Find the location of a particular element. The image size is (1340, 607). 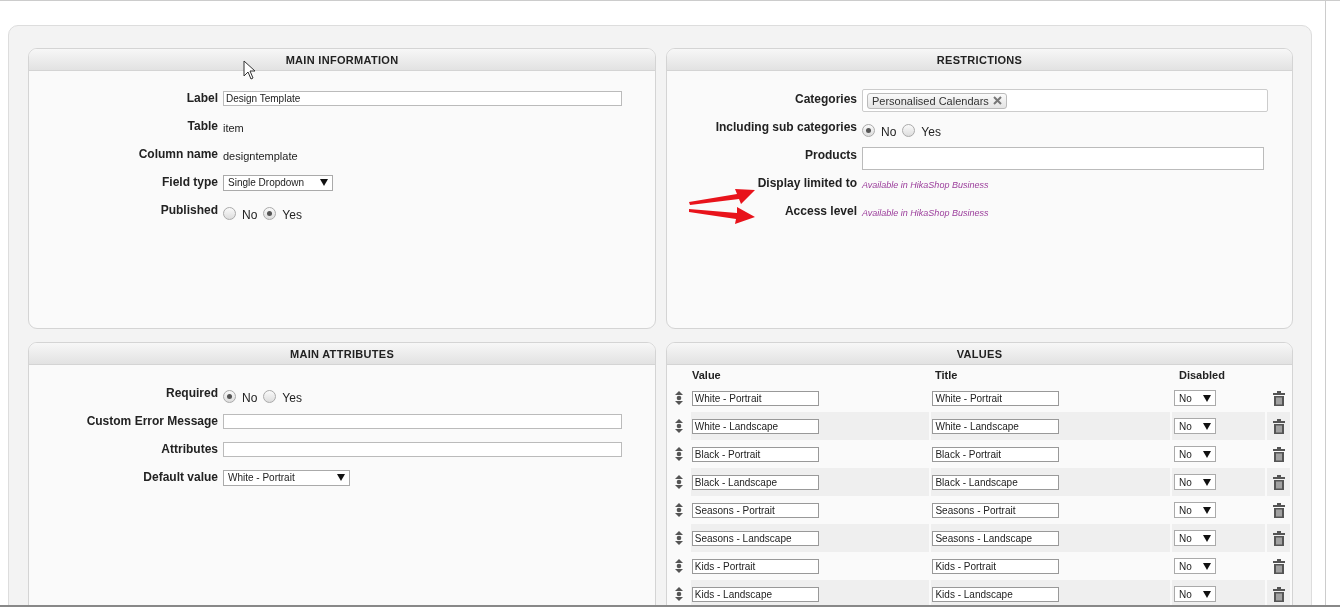

field-label: Including sub categories is located at coordinates (786, 127).